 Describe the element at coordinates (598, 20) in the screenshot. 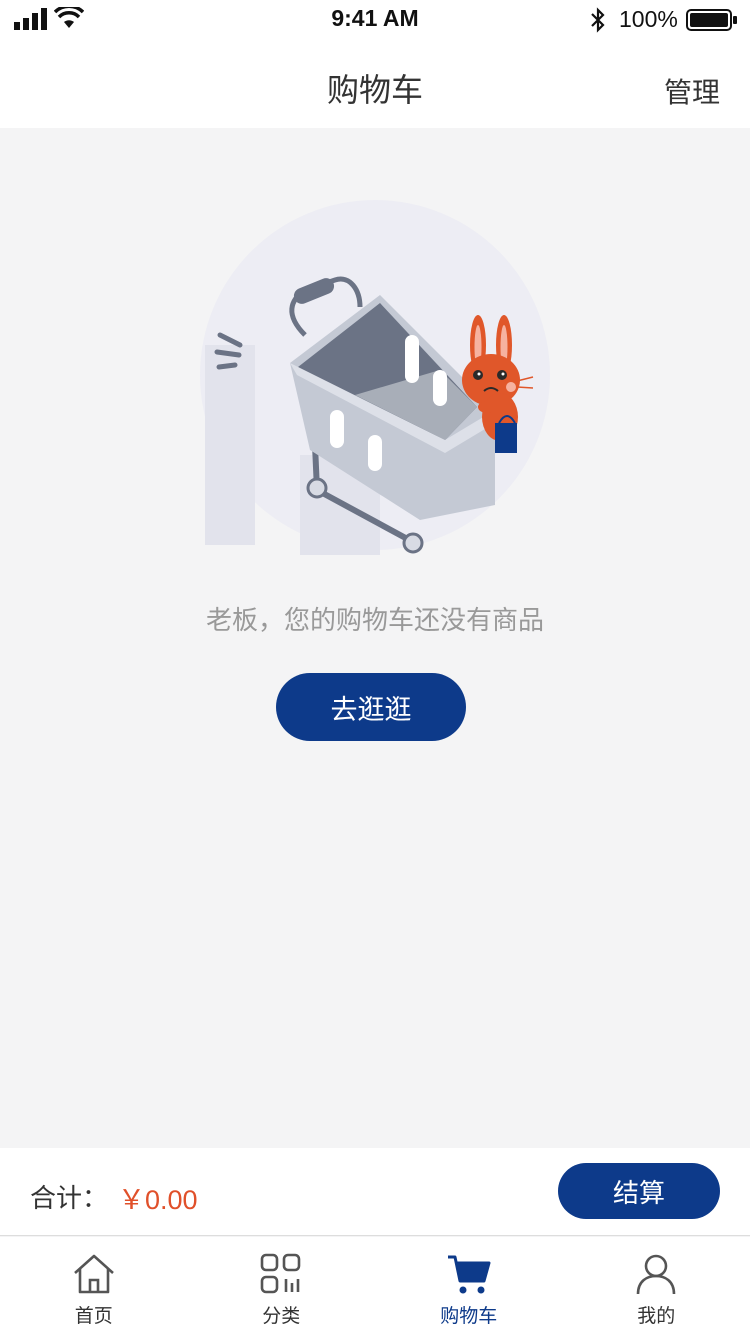

I see `bluetooth-icon` at that location.